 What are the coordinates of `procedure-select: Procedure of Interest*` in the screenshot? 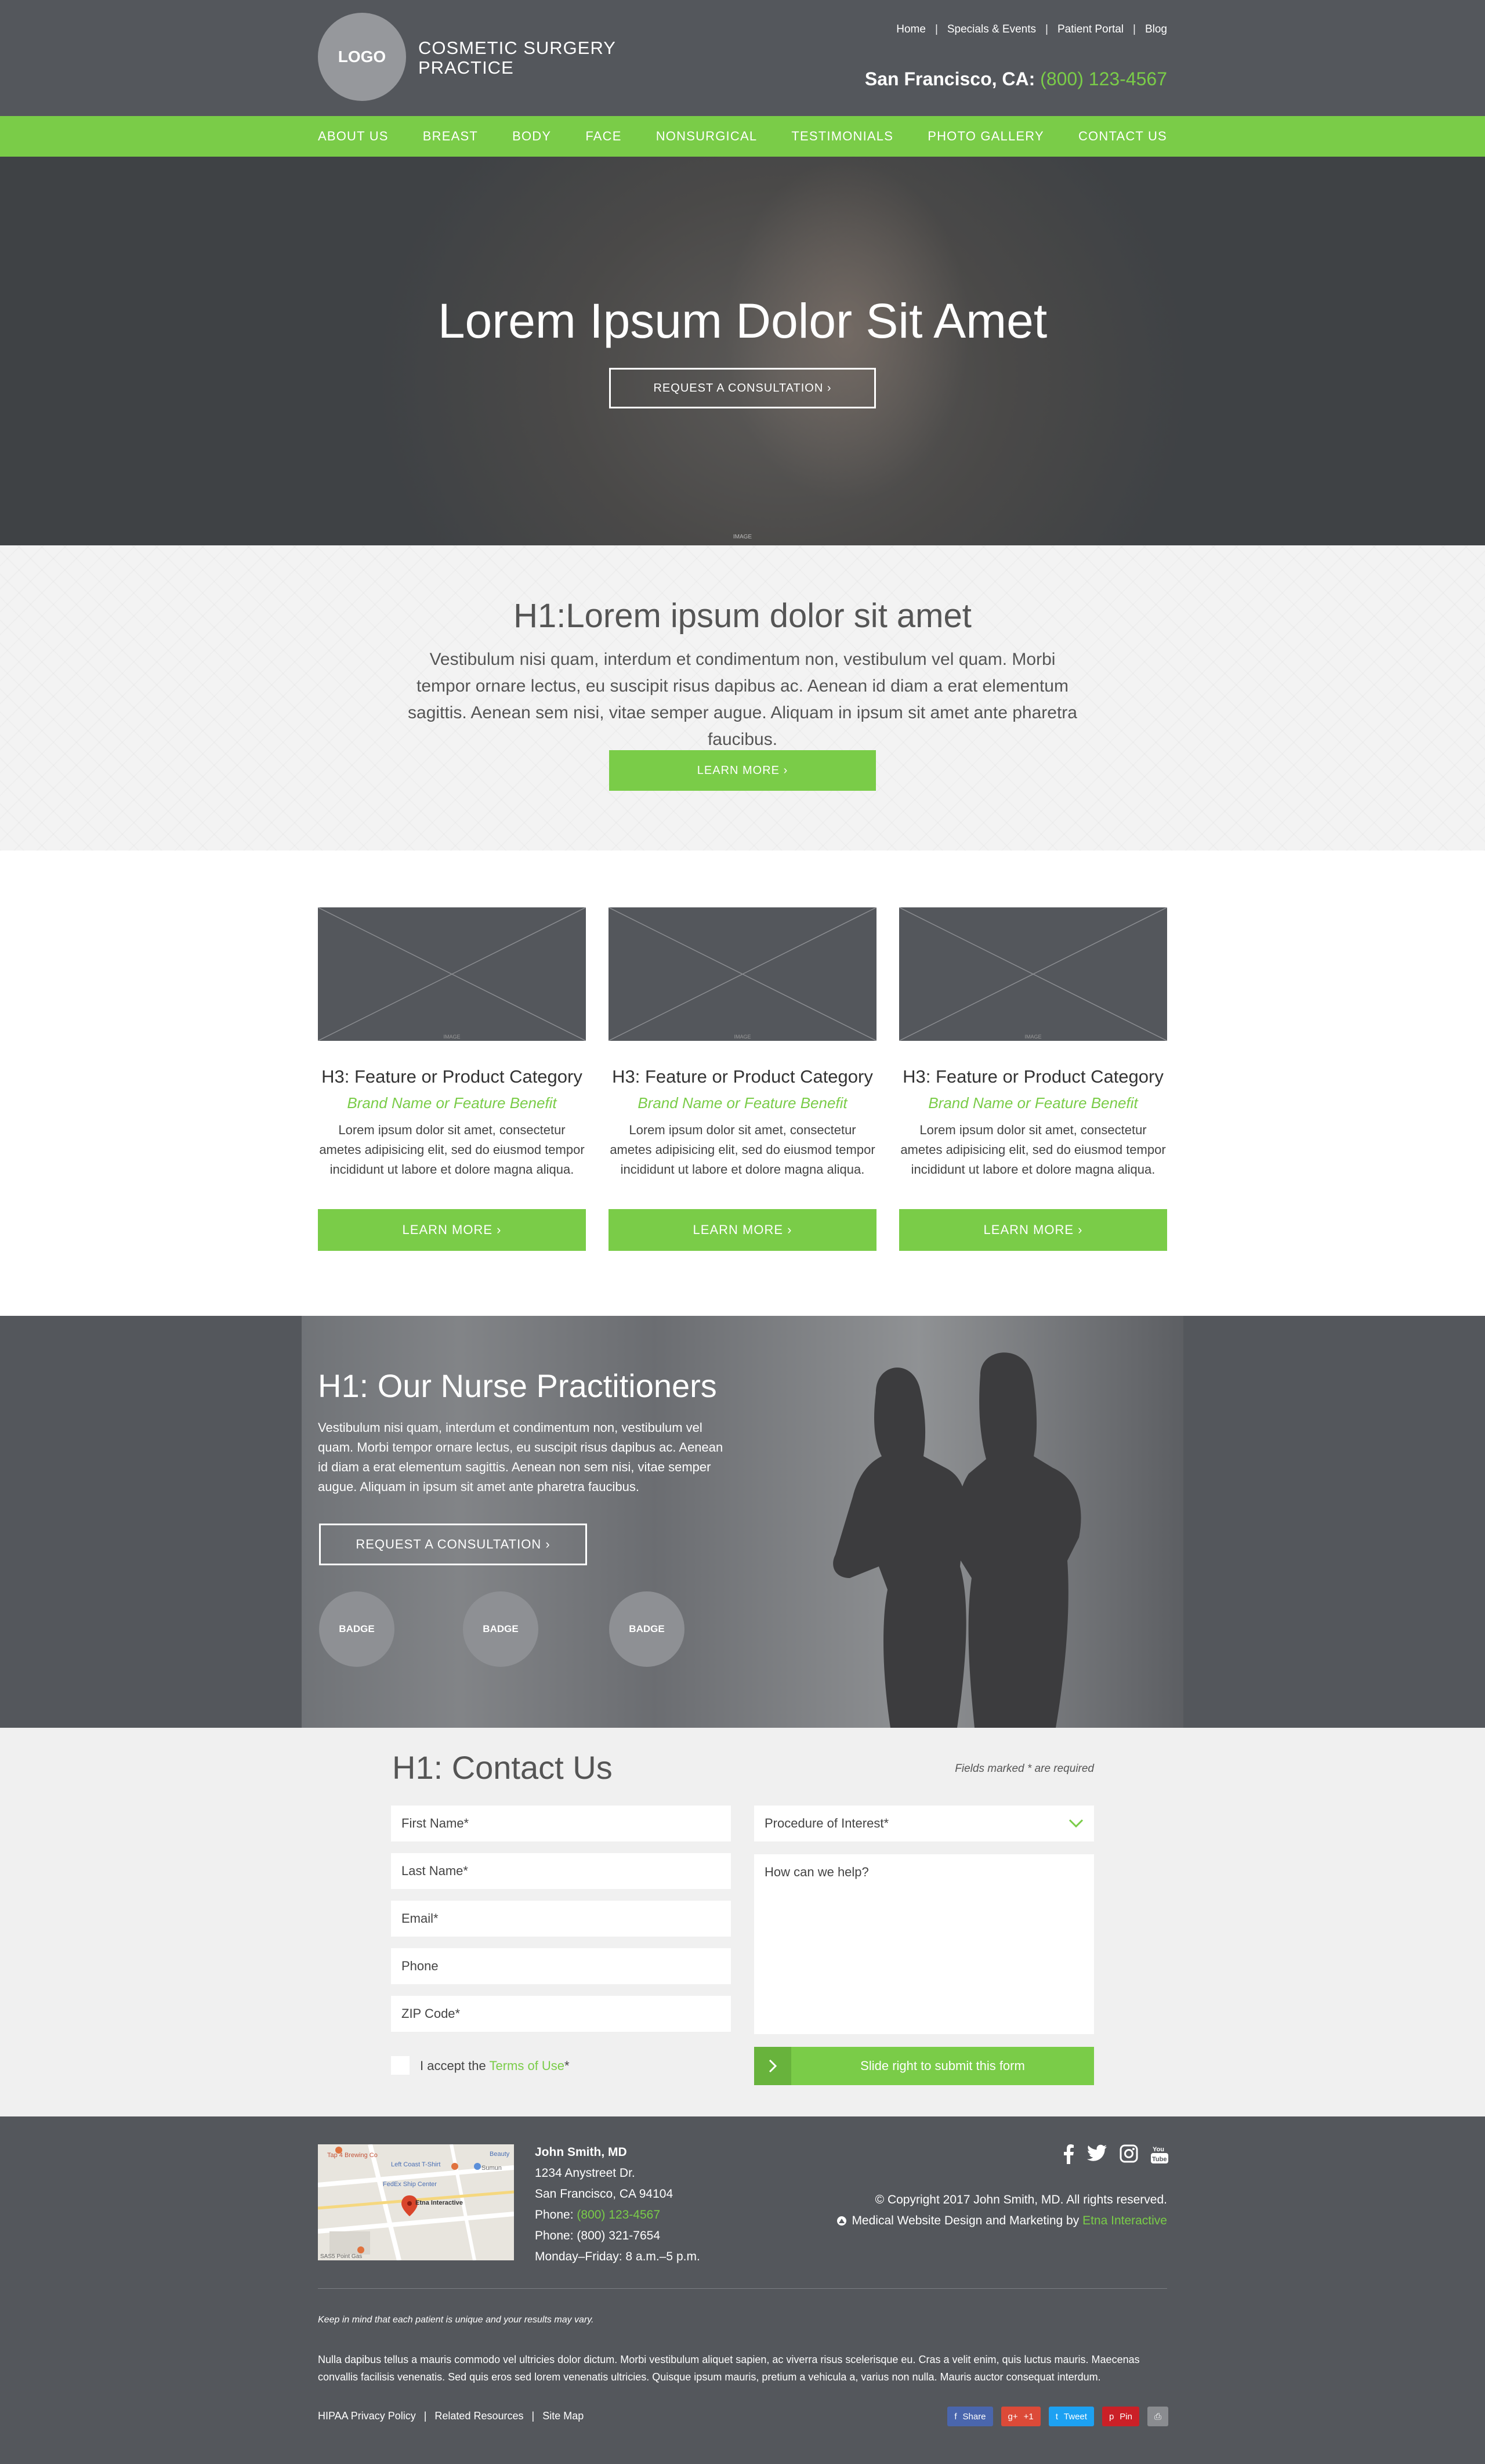 It's located at (924, 1823).